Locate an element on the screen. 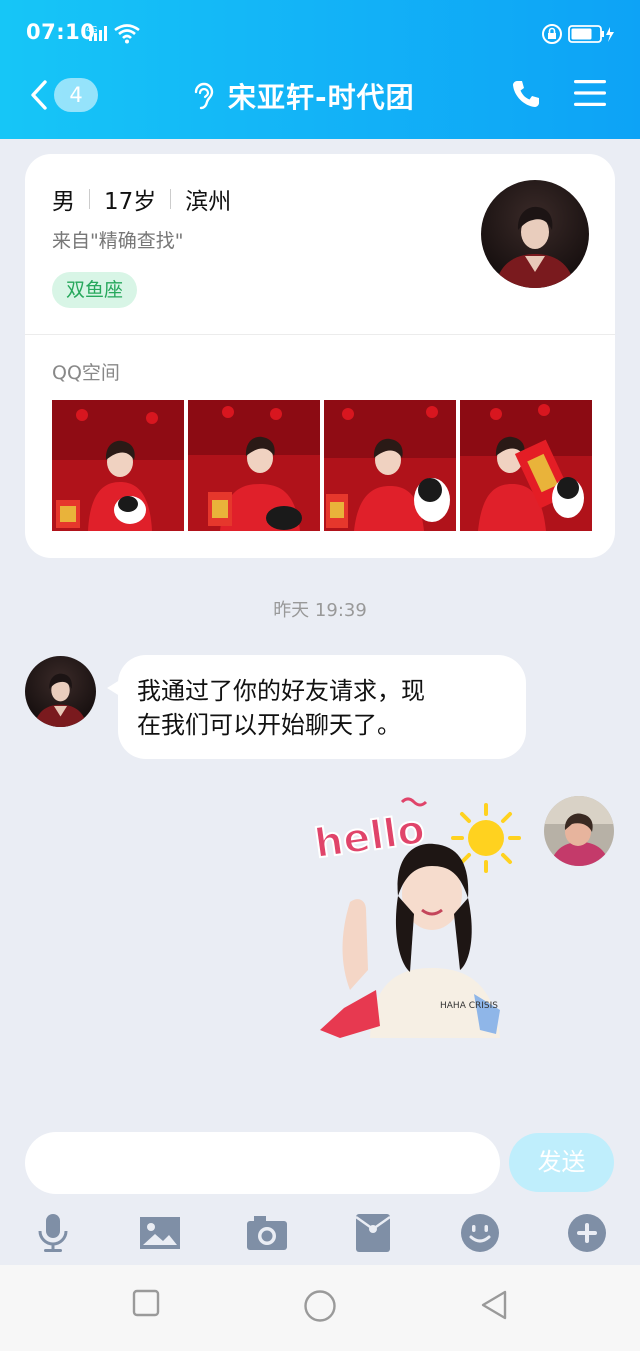 This screenshot has width=640, height=1351. recent-apps-icon is located at coordinates (146, 1303).